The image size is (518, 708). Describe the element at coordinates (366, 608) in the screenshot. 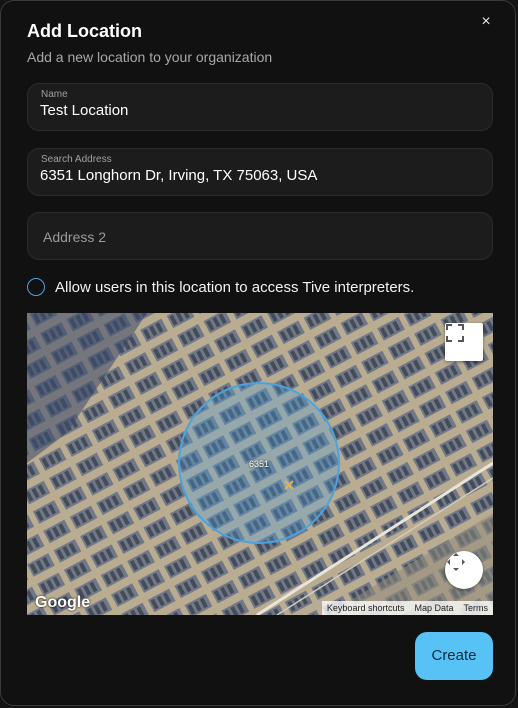

I see `keyboard-shortcuts-link: Keyboard shortcuts` at that location.